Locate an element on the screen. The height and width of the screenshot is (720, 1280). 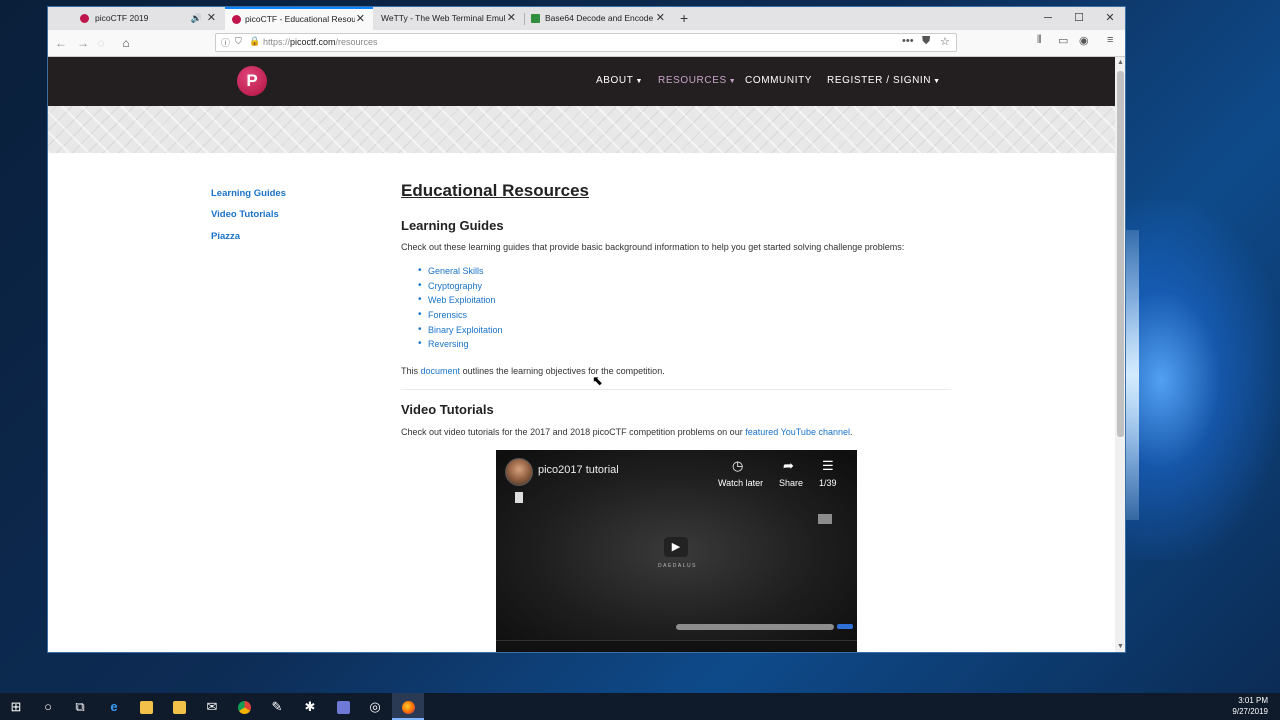
speaker-icon: 🔊 is located at coordinates (196, 18).